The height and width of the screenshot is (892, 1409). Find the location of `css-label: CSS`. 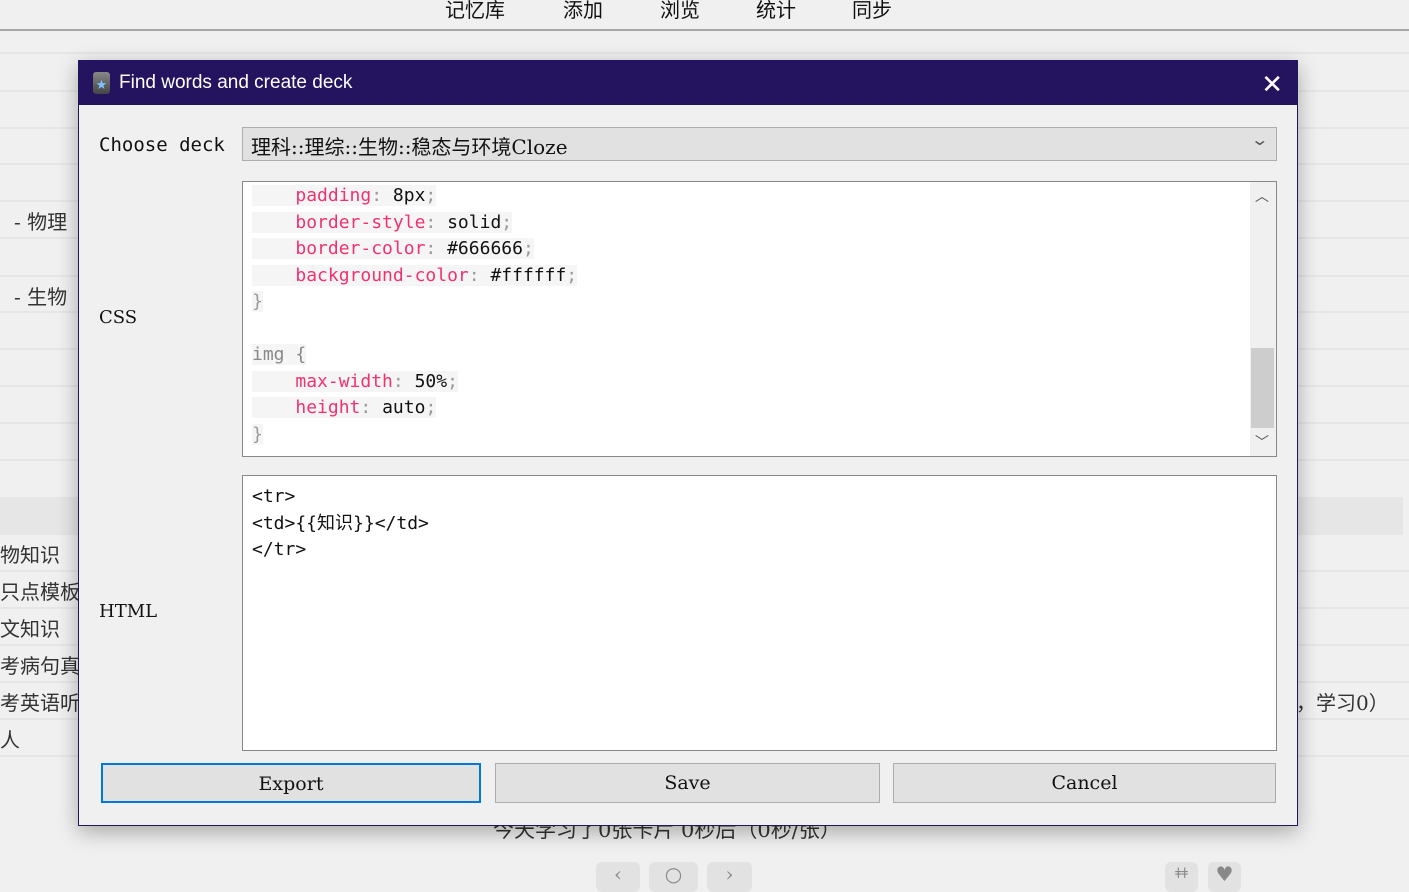

css-label: CSS is located at coordinates (118, 317).